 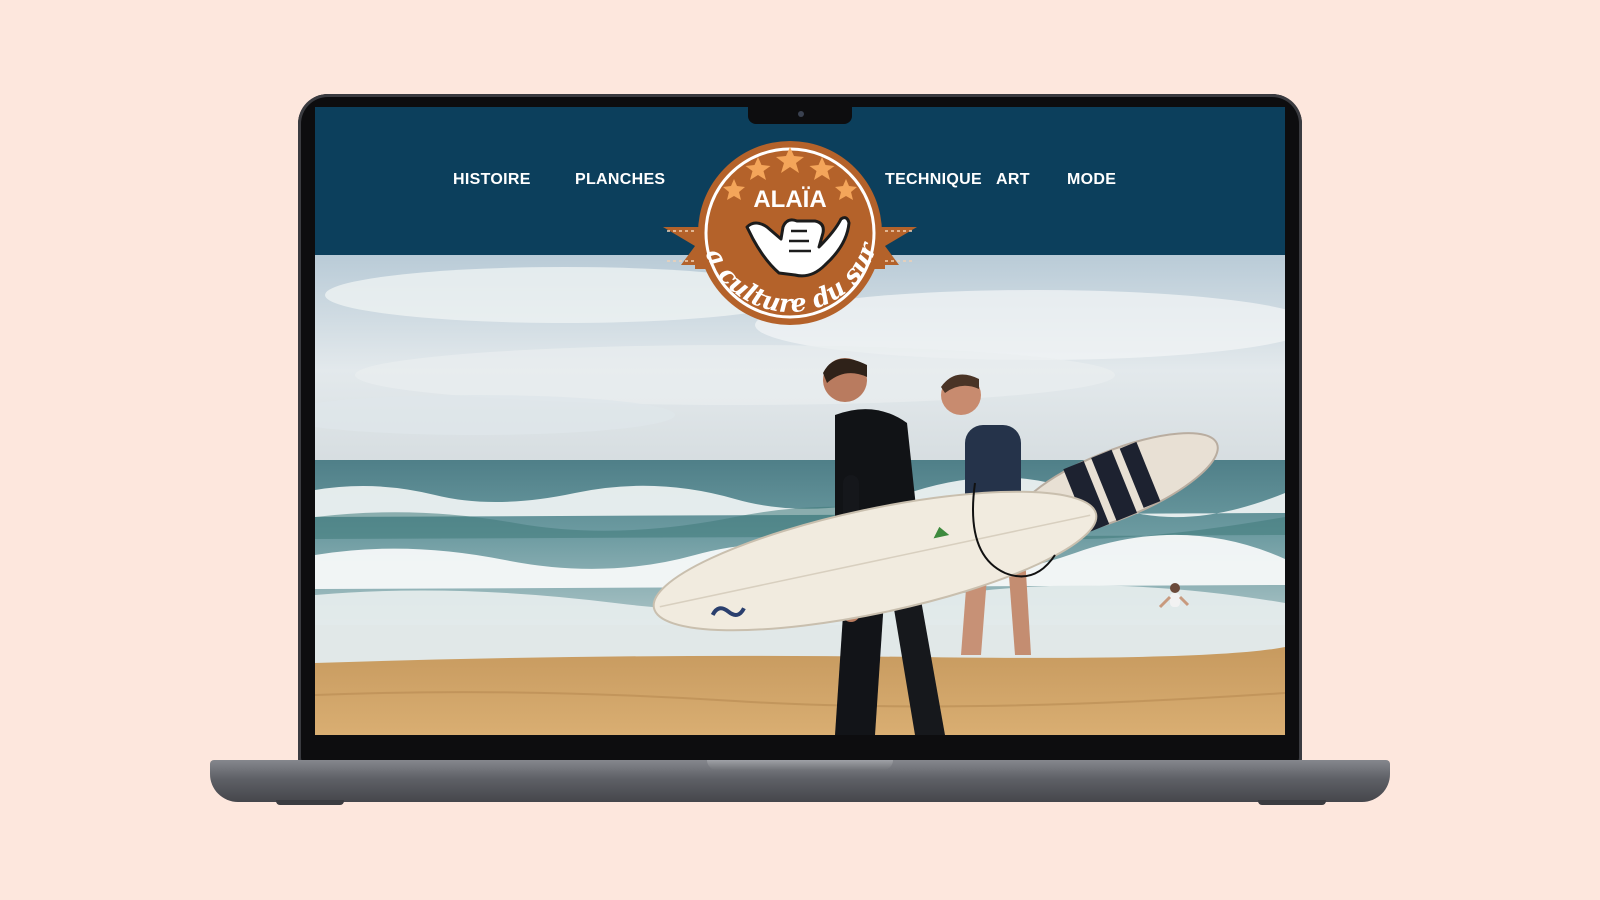 What do you see at coordinates (1091, 180) in the screenshot?
I see `nav-item-mode: MODE` at bounding box center [1091, 180].